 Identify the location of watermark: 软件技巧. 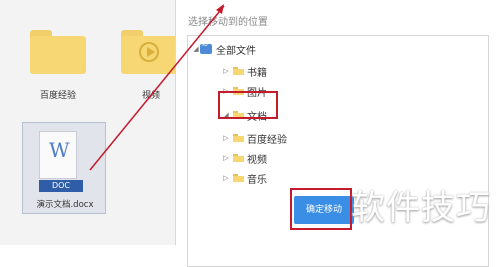
(421, 208).